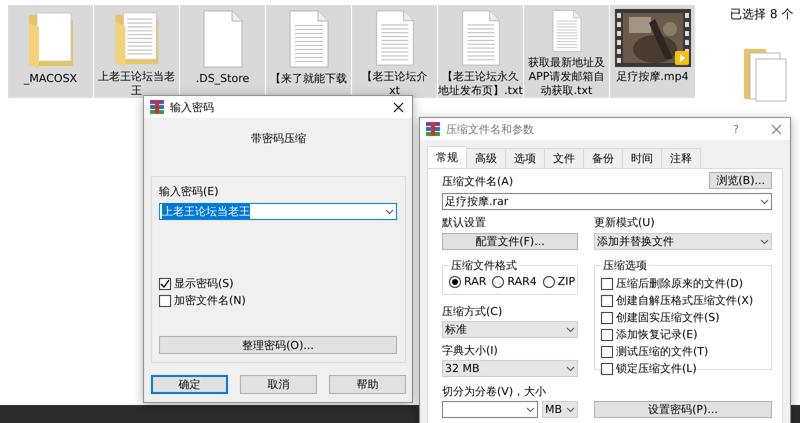  I want to click on file-name: 【老王论坛介 xt, so click(395, 84).